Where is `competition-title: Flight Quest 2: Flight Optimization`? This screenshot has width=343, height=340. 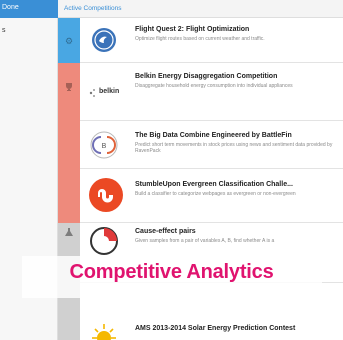 competition-title: Flight Quest 2: Flight Optimization is located at coordinates (192, 29).